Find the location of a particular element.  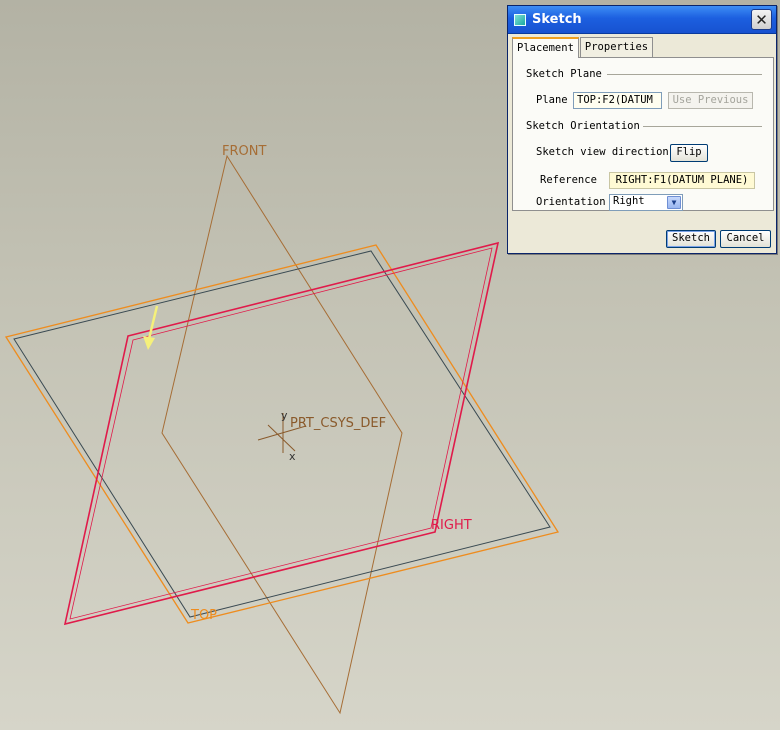

tab-placement: Placement is located at coordinates (545, 47).